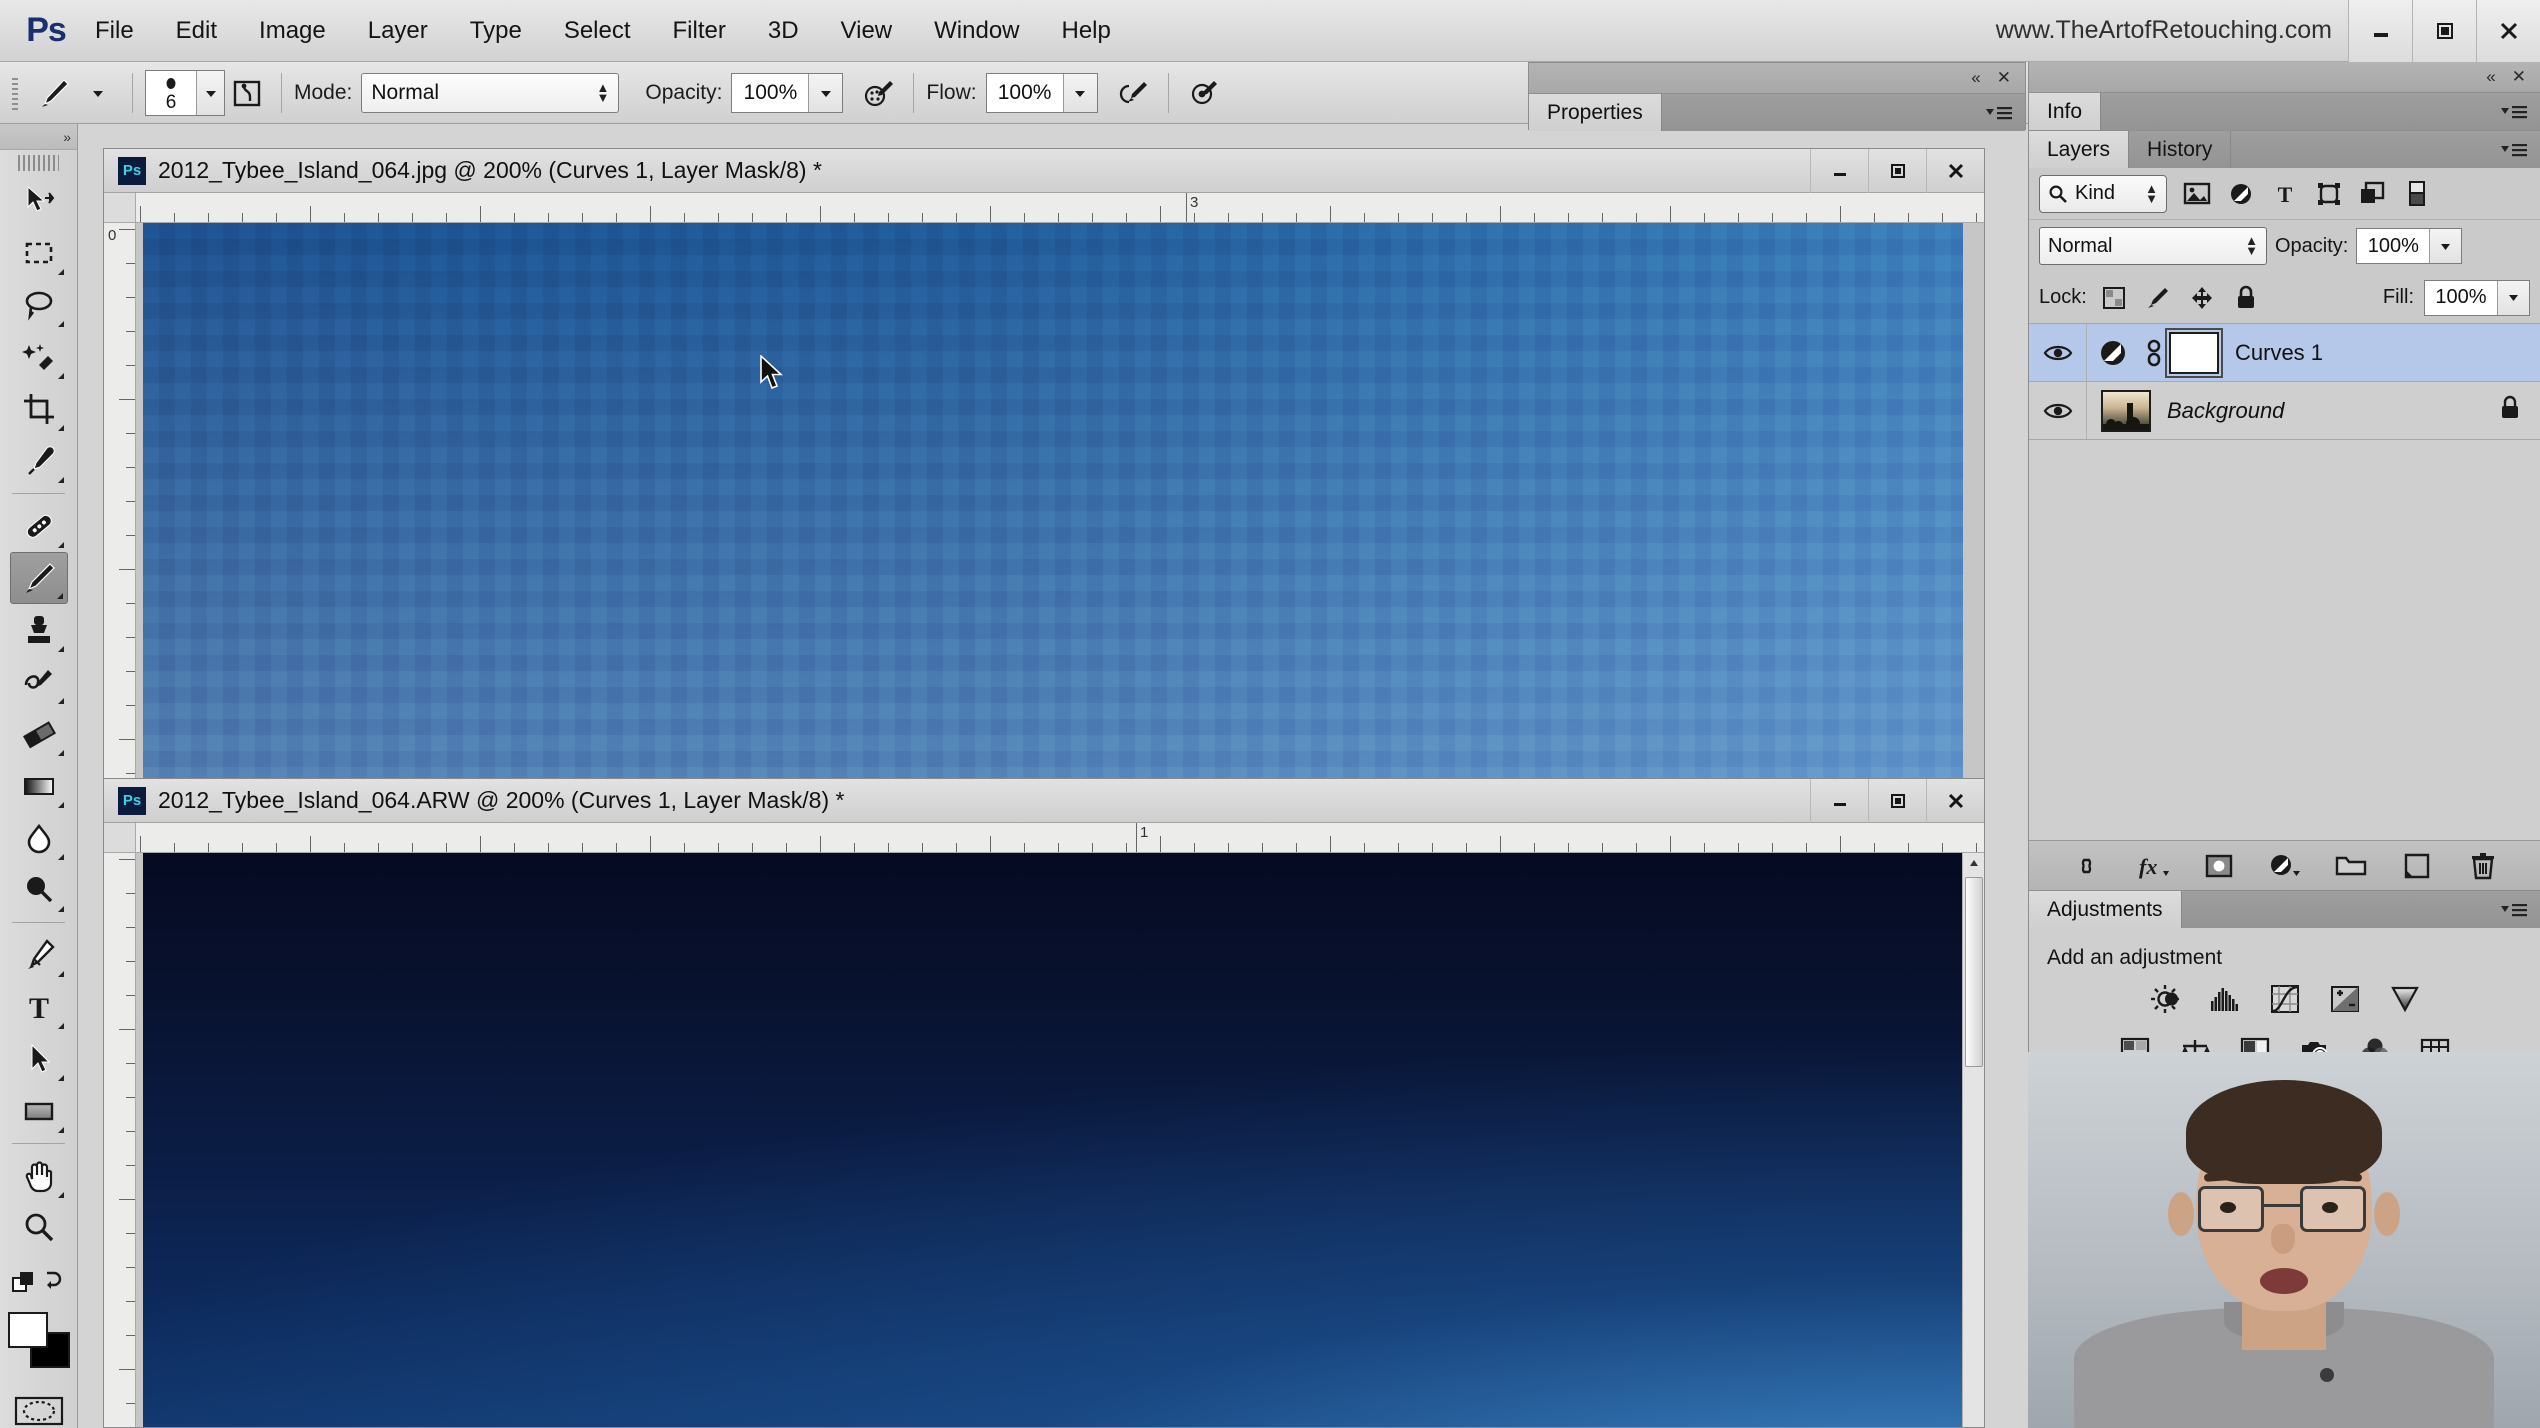  I want to click on shape-layer-filter-icon, so click(2329, 194).